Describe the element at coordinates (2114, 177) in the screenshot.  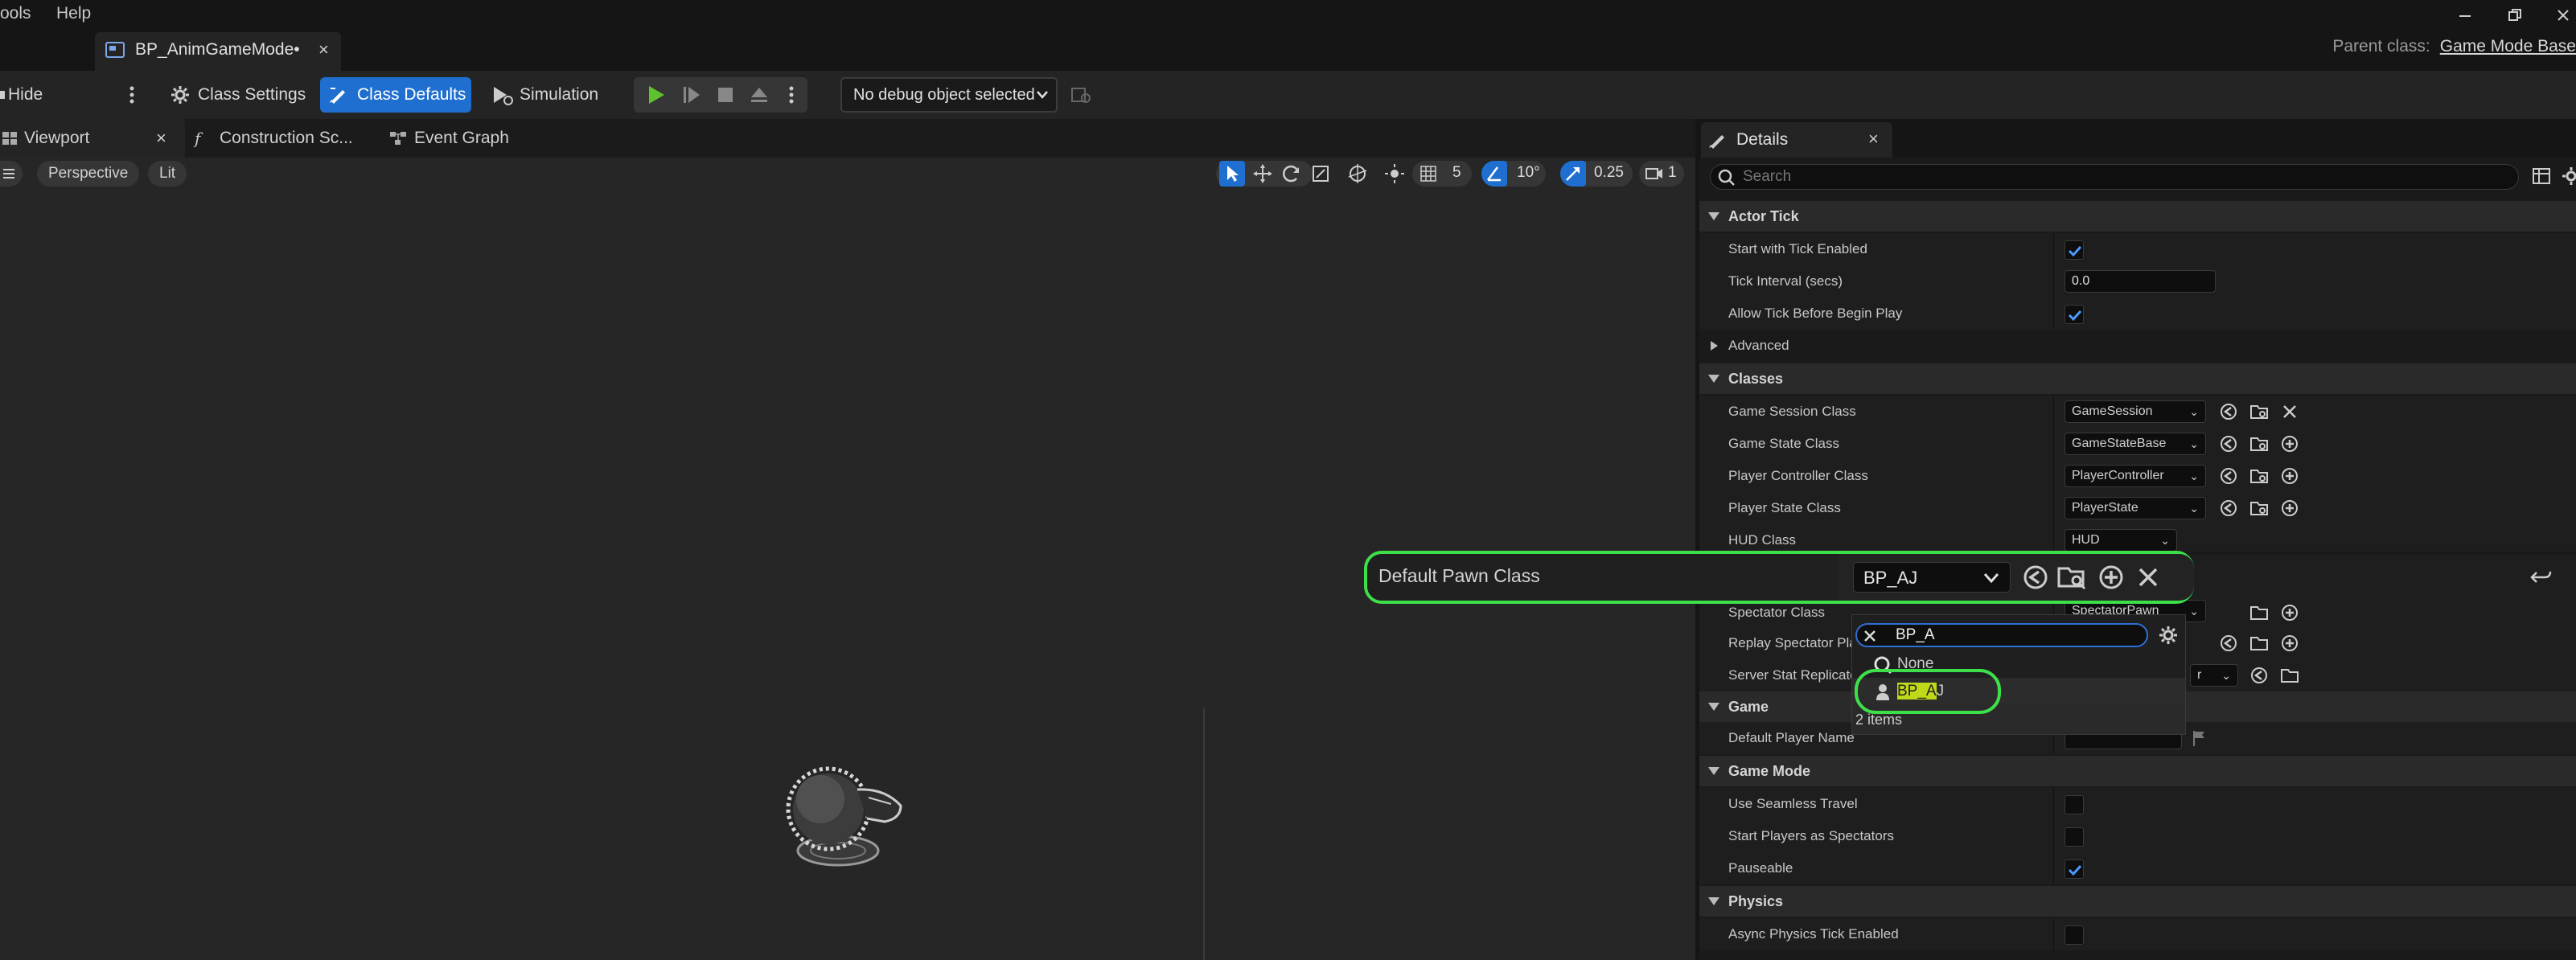
I see `details-search-input: Search` at that location.